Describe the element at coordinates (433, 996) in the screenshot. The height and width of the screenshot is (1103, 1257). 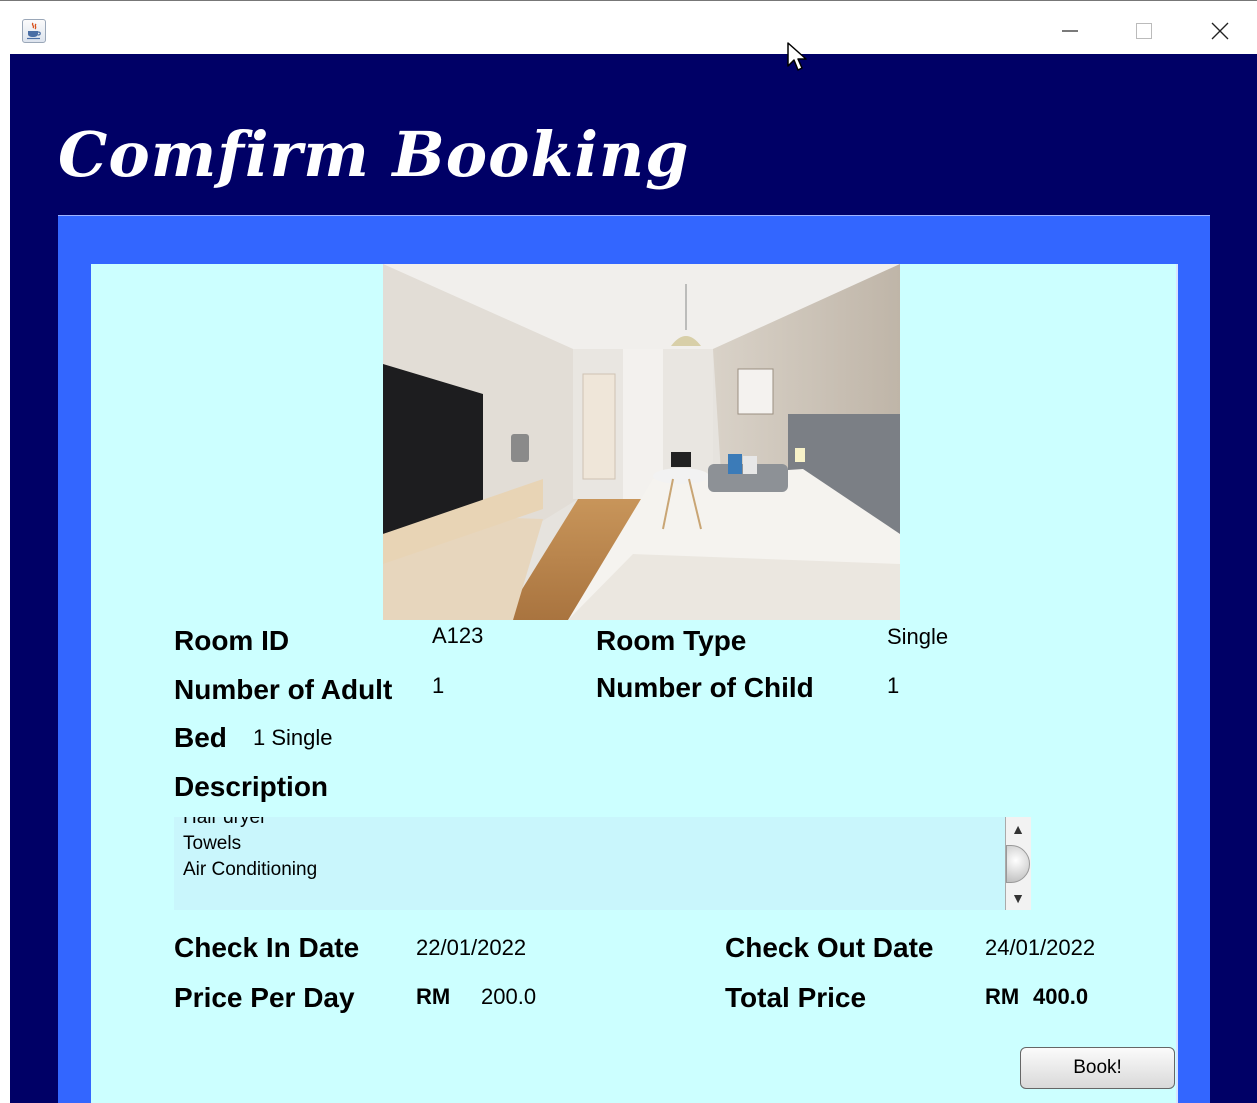
I see `price-currency: RM` at that location.